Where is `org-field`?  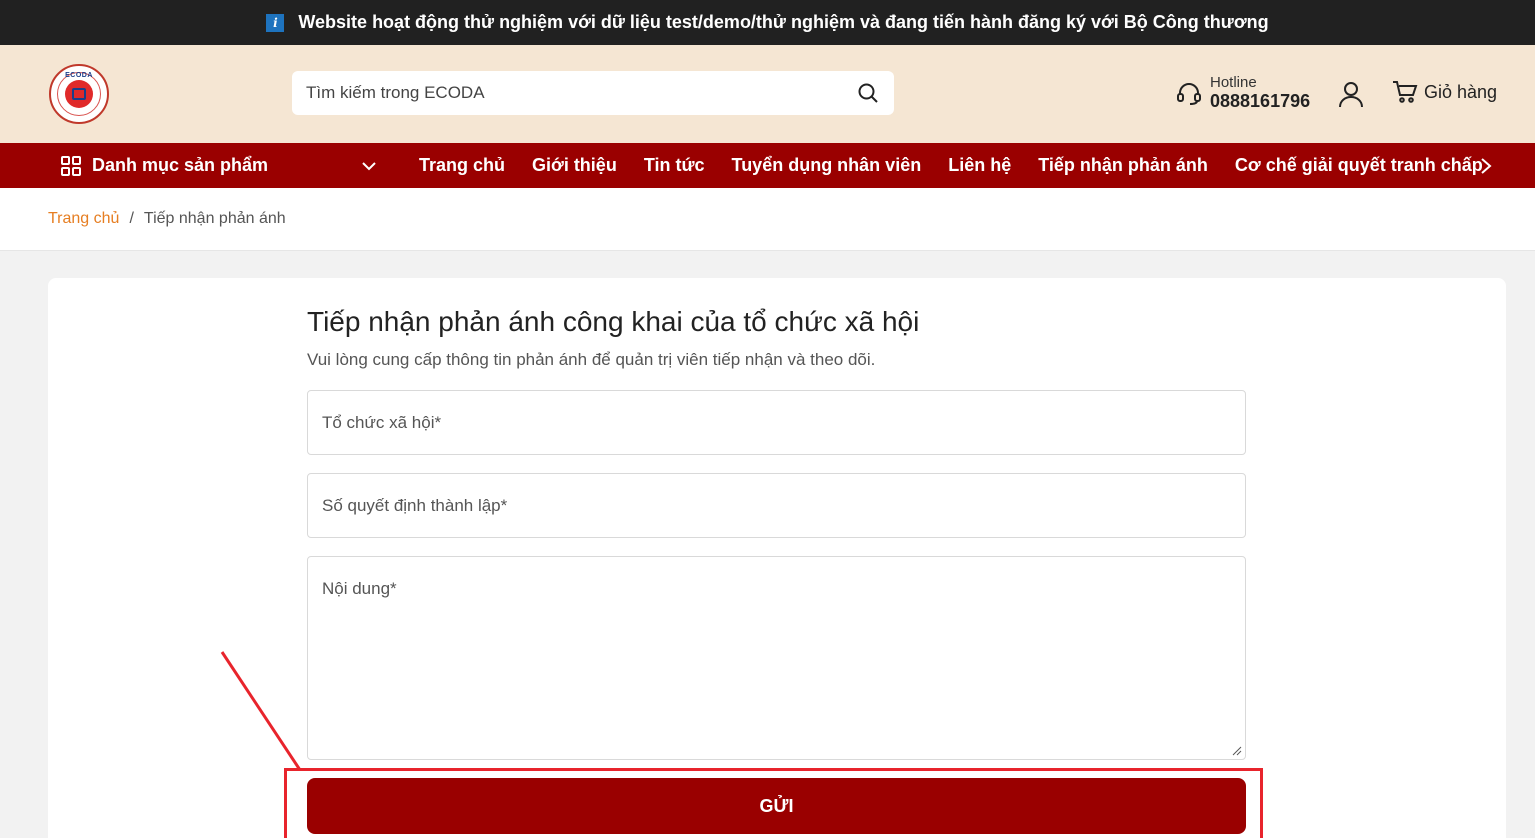 org-field is located at coordinates (776, 422).